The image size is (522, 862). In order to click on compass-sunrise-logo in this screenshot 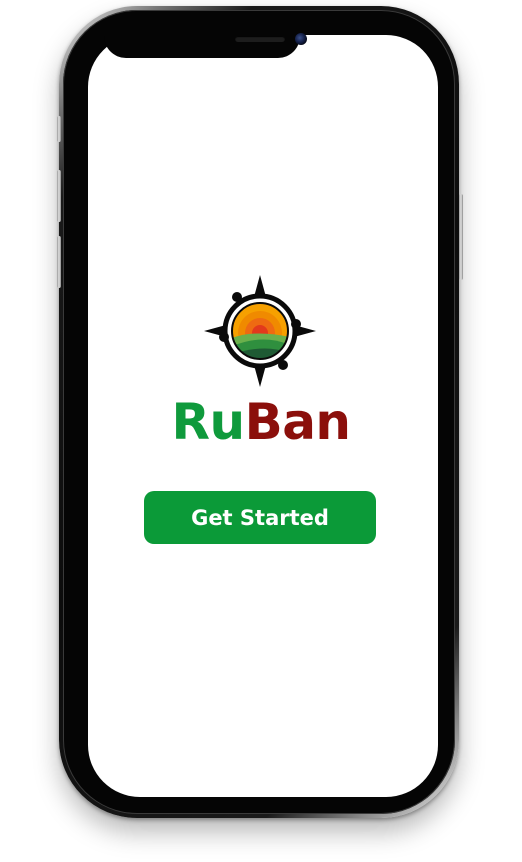, I will do `click(260, 331)`.